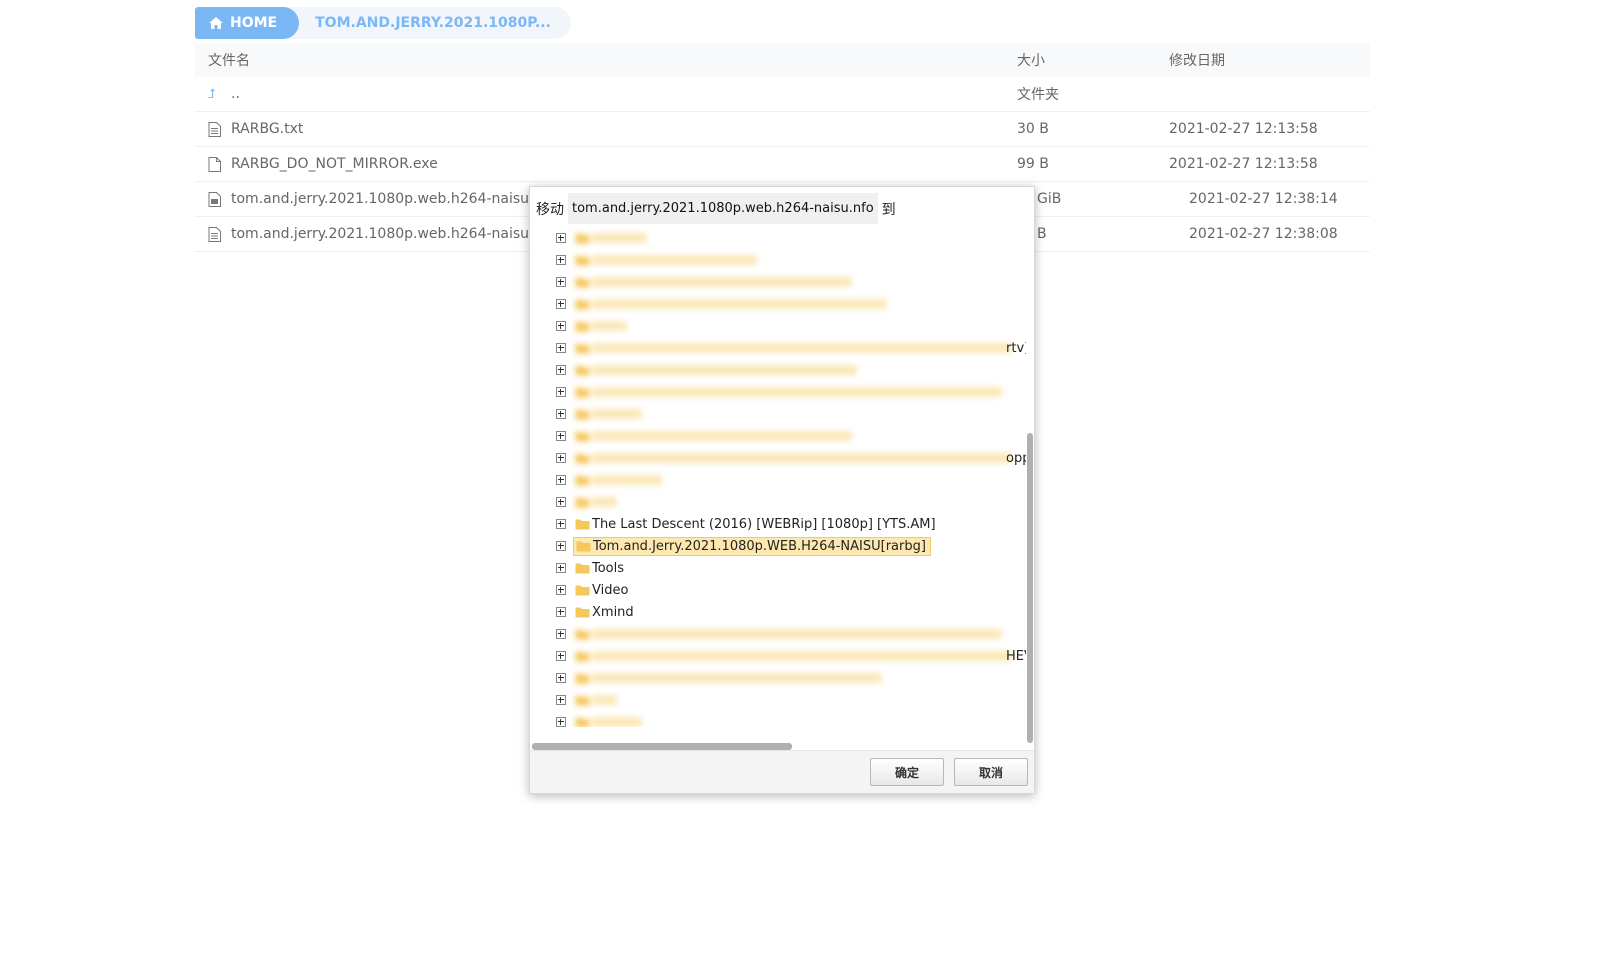 This screenshot has height=965, width=1615. I want to click on file-date: 2021-02-27 12:38:14, so click(1263, 199).